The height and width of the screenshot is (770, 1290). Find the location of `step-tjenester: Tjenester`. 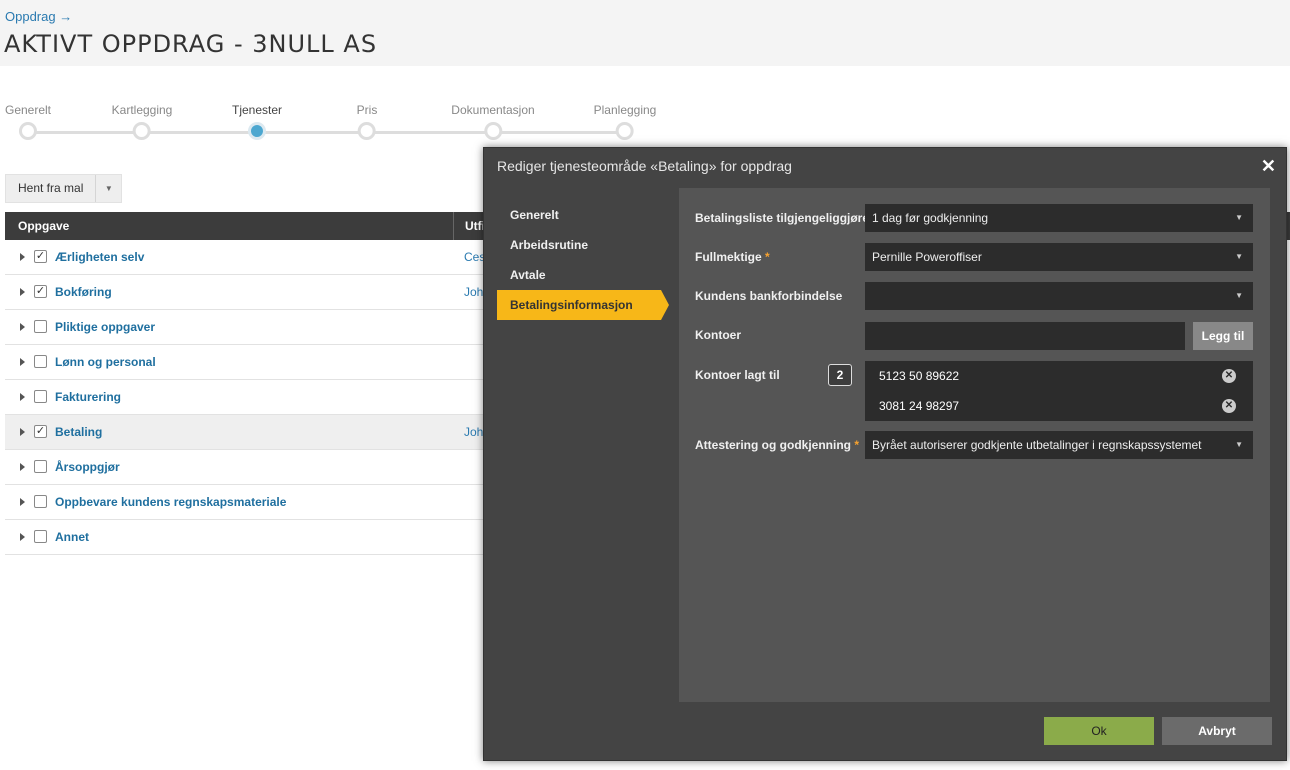

step-tjenester: Tjenester is located at coordinates (257, 120).